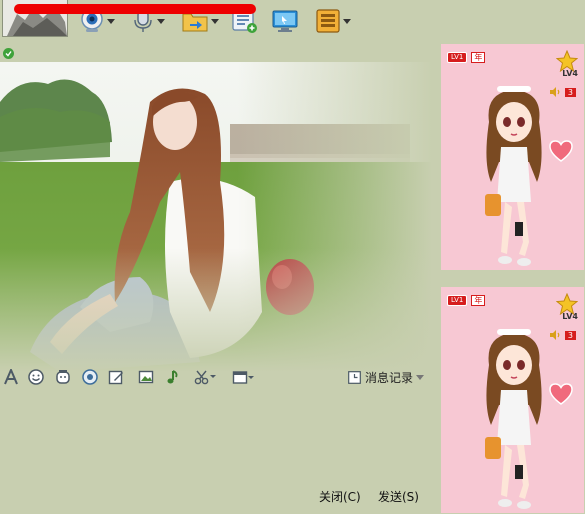 The height and width of the screenshot is (514, 585). What do you see at coordinates (340, 496) in the screenshot?
I see `close-button: 关闭(C)` at bounding box center [340, 496].